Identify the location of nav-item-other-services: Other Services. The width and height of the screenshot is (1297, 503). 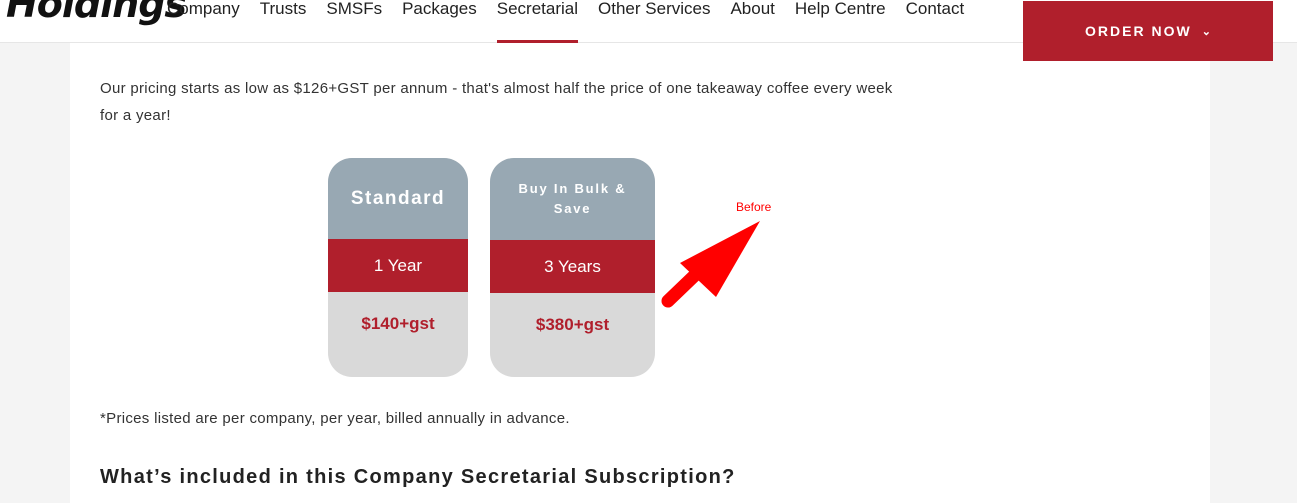
(654, 21).